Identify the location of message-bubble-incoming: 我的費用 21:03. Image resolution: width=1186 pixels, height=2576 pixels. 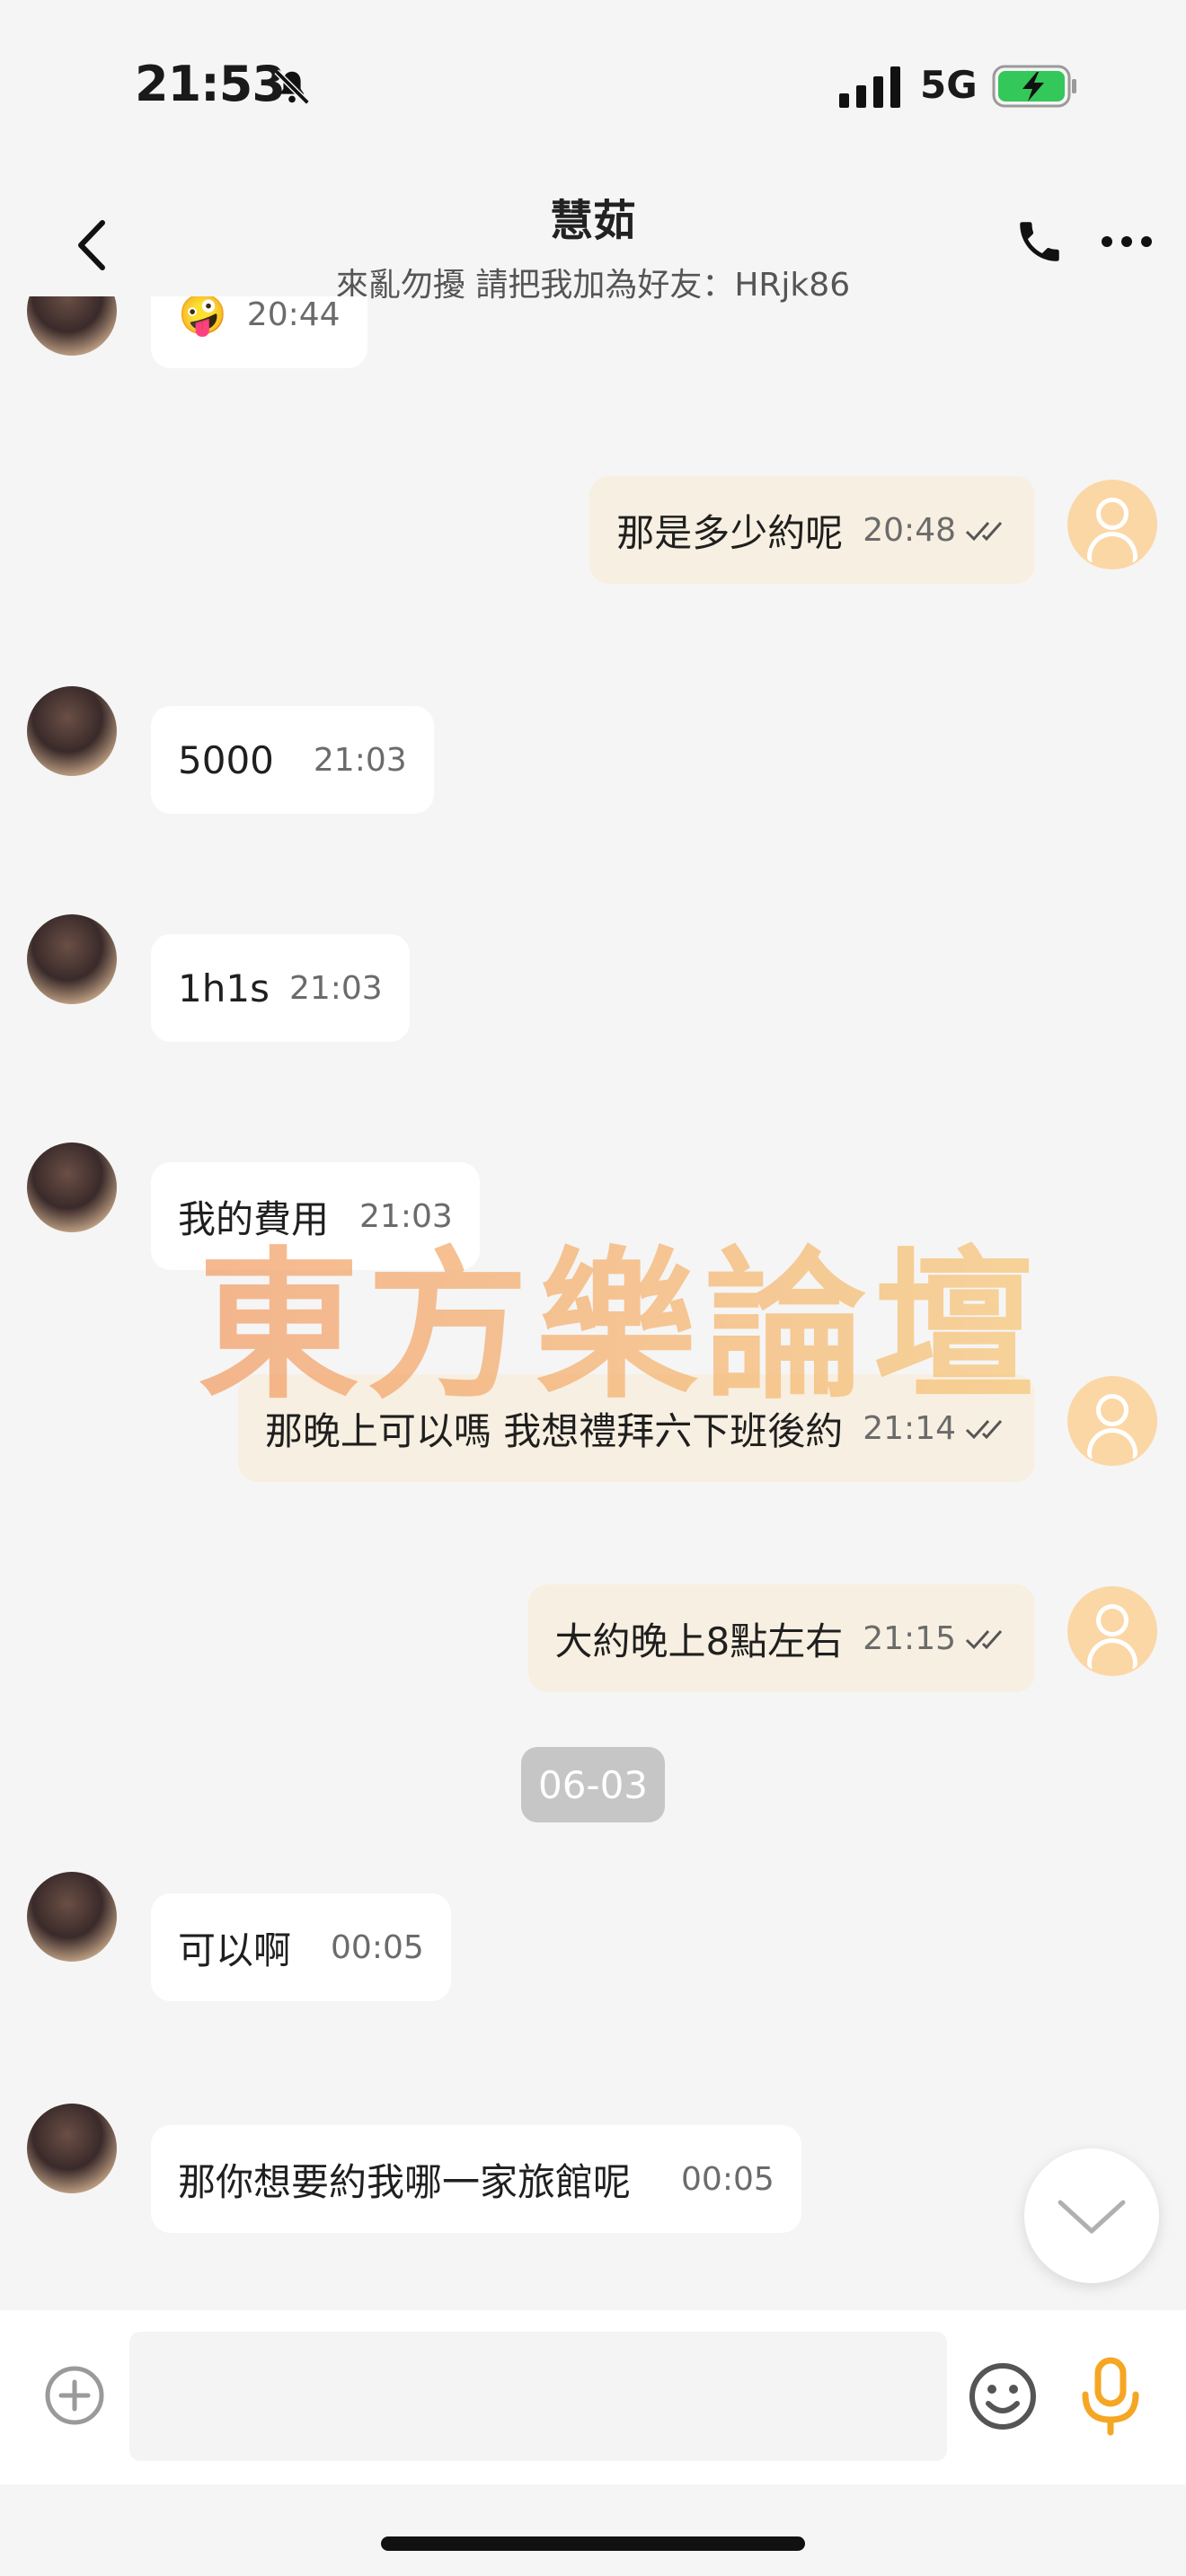
(315, 1216).